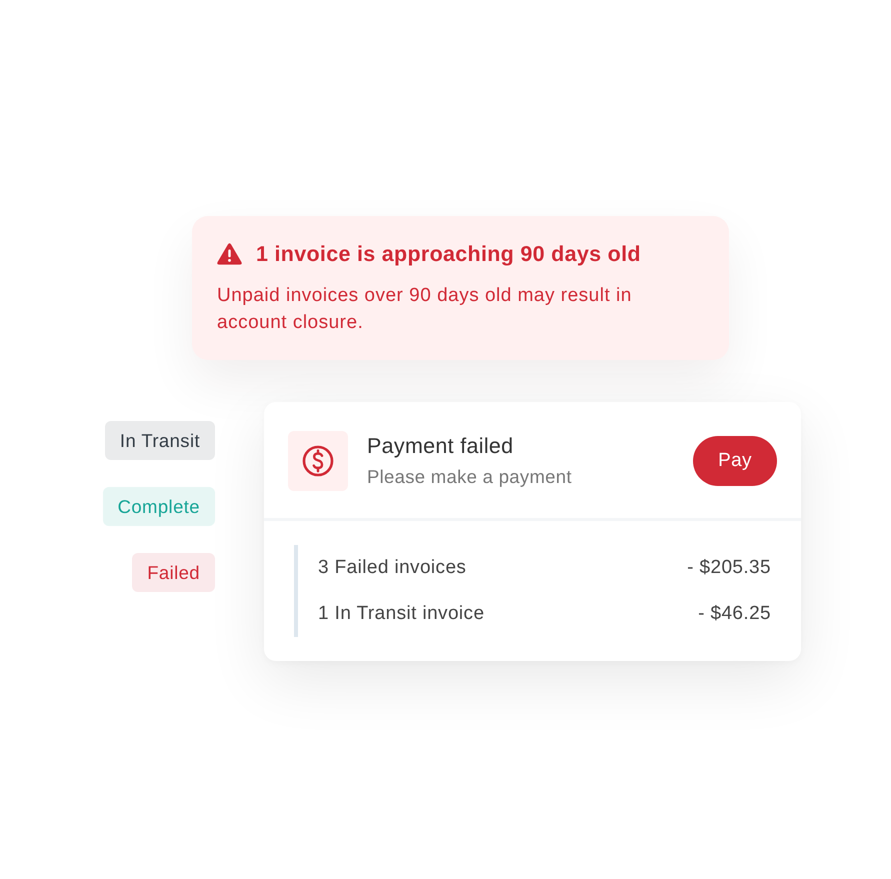  What do you see at coordinates (729, 568) in the screenshot?
I see `invoice-amount: - $205.35` at bounding box center [729, 568].